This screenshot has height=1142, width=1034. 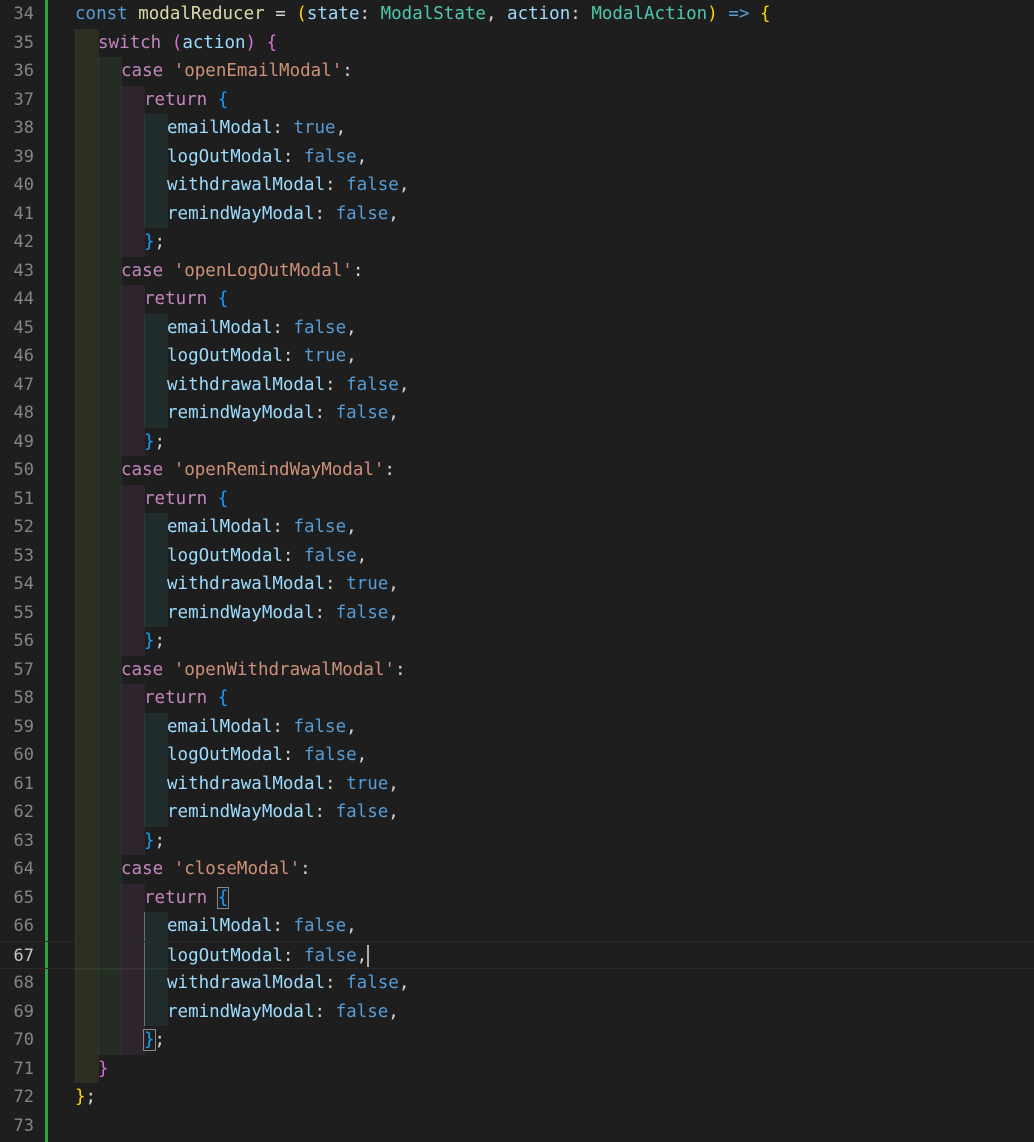 What do you see at coordinates (517, 1126) in the screenshot?
I see `code-line: 73` at bounding box center [517, 1126].